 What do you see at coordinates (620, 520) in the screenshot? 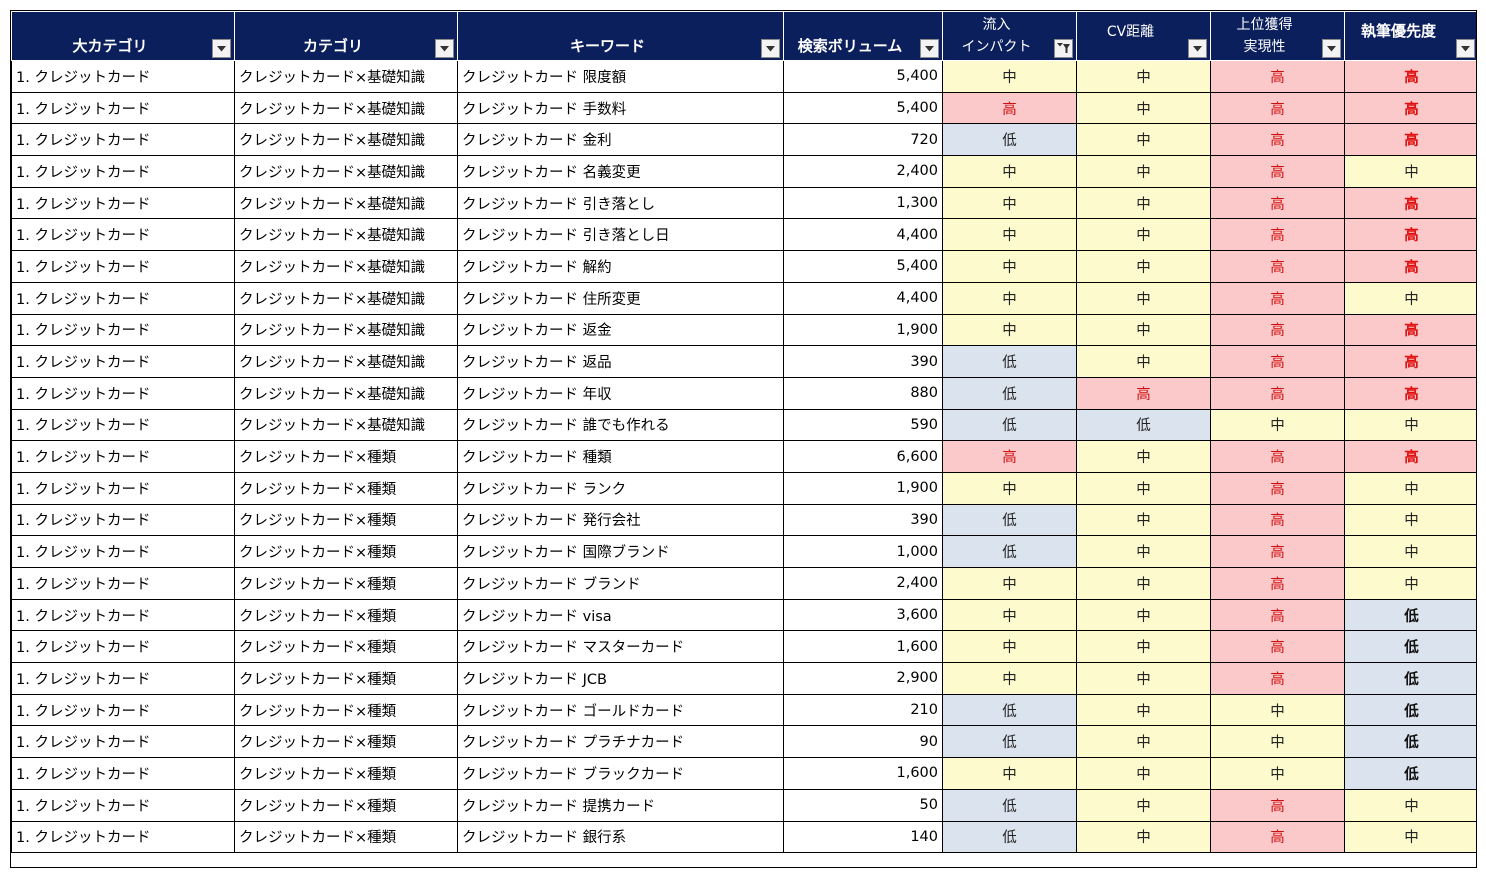
I see `keyword-cell: クレジットカード 発行会社` at bounding box center [620, 520].